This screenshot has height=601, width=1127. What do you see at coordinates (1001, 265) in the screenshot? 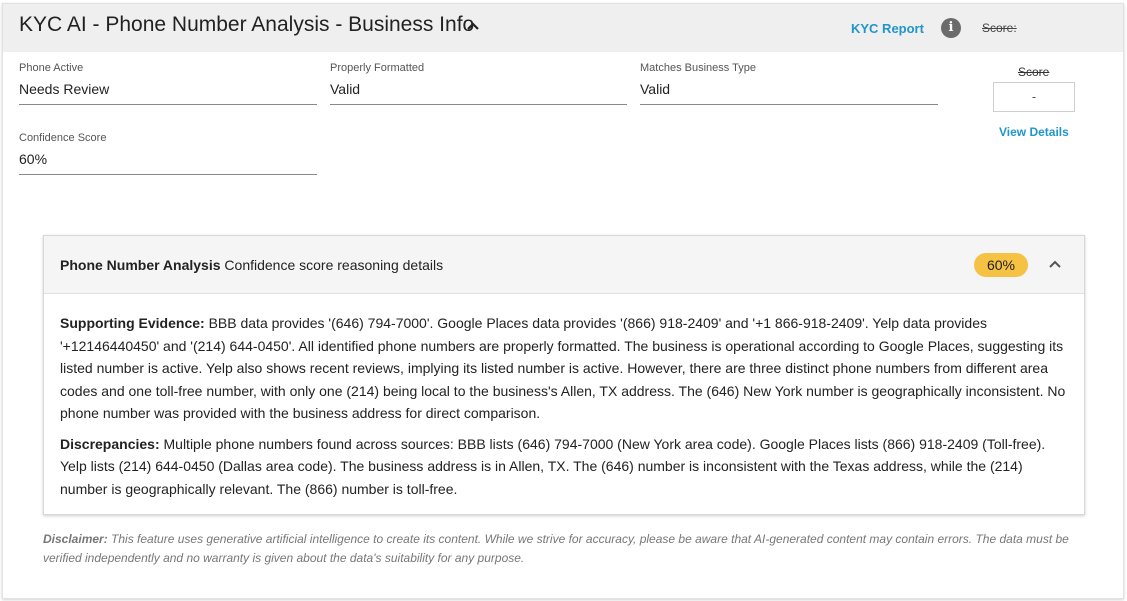
I see `confidence-badge: 60%` at bounding box center [1001, 265].